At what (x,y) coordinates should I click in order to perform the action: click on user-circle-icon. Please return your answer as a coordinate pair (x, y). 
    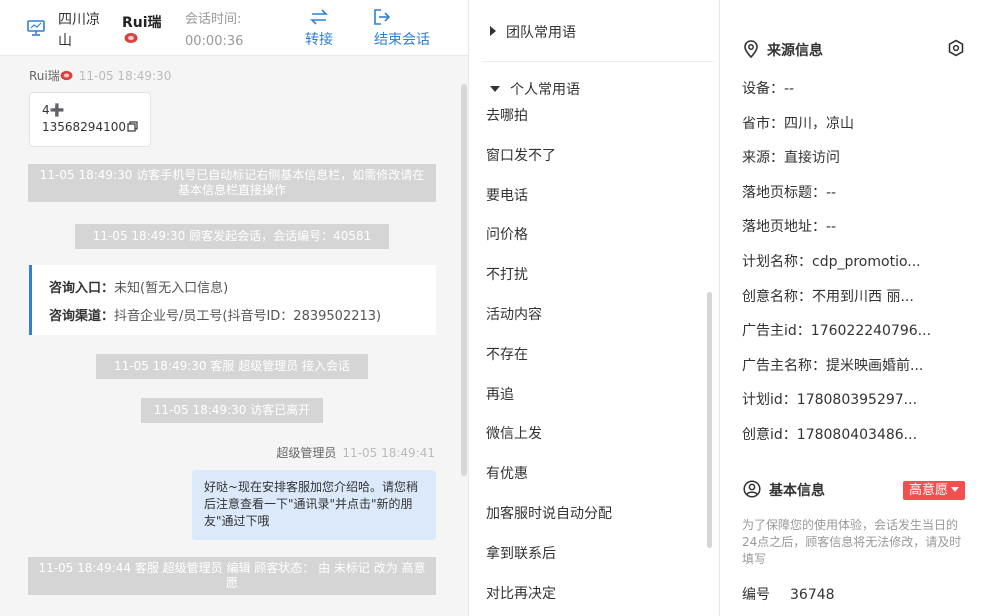
    Looking at the image, I should click on (752, 489).